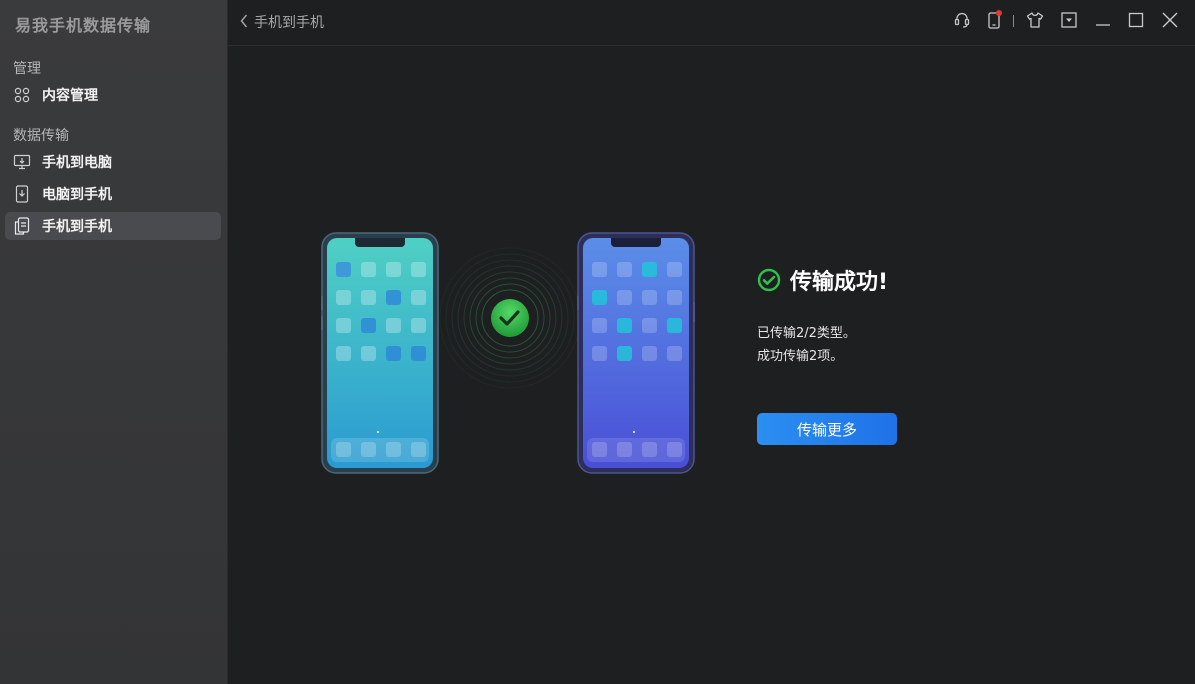  Describe the element at coordinates (22, 226) in the screenshot. I see `phone-to-phone-icon` at that location.